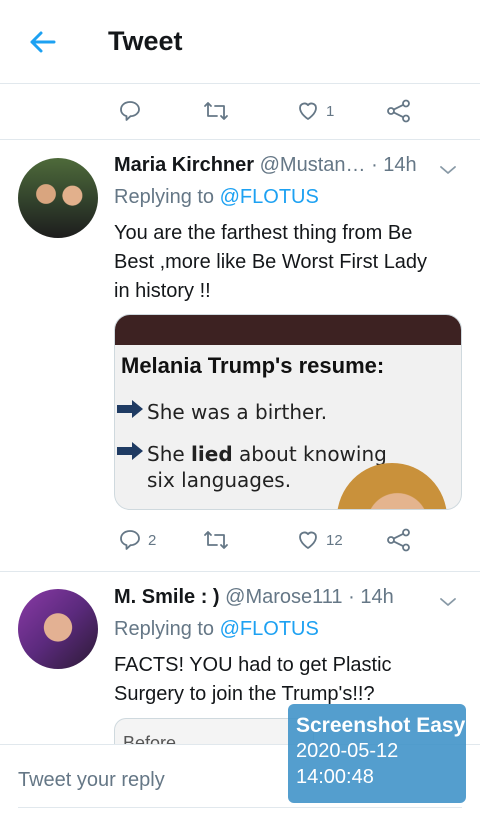 Image resolution: width=480 pixels, height=818 pixels. Describe the element at coordinates (240, 540) in the screenshot. I see `tweet-actions: 2 12` at that location.